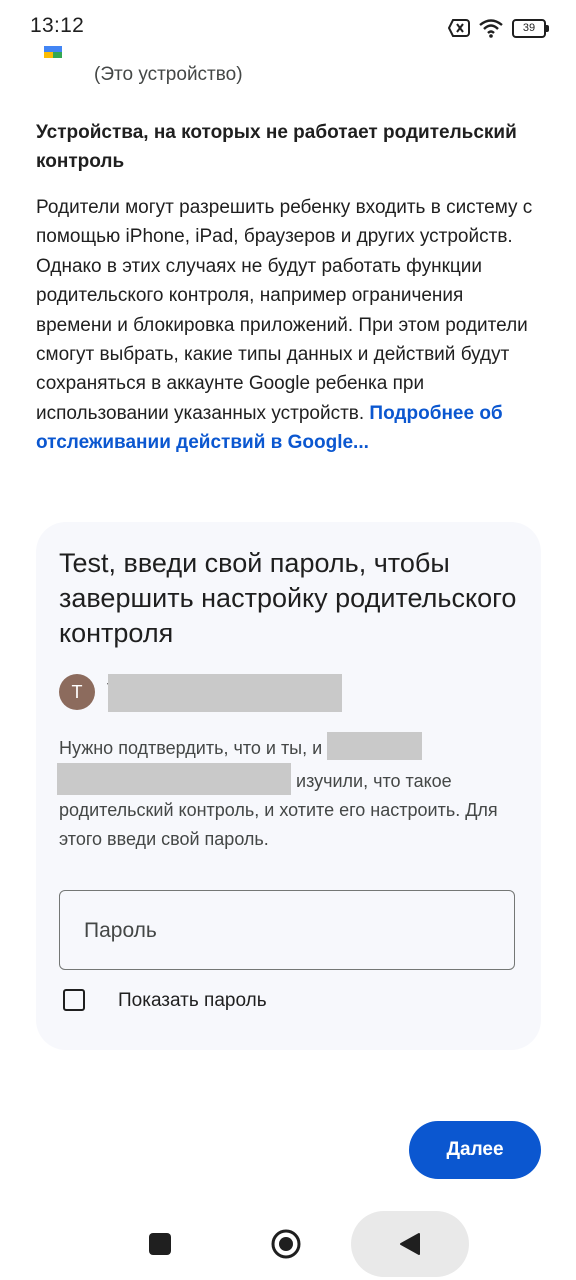 The image size is (576, 1280). I want to click on redacted-account-email, so click(225, 693).